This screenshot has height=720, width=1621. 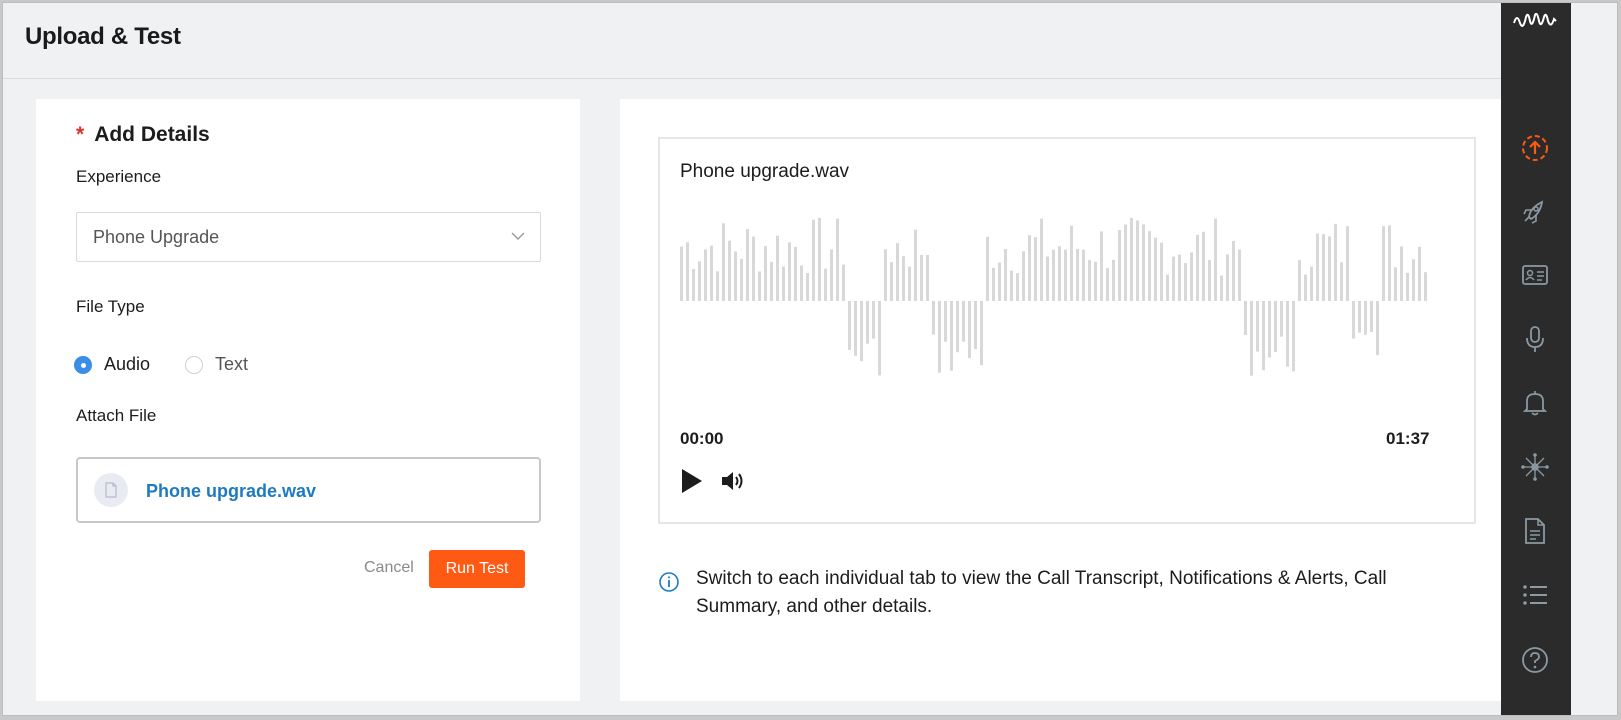 I want to click on radio-audio: Audio, so click(x=112, y=364).